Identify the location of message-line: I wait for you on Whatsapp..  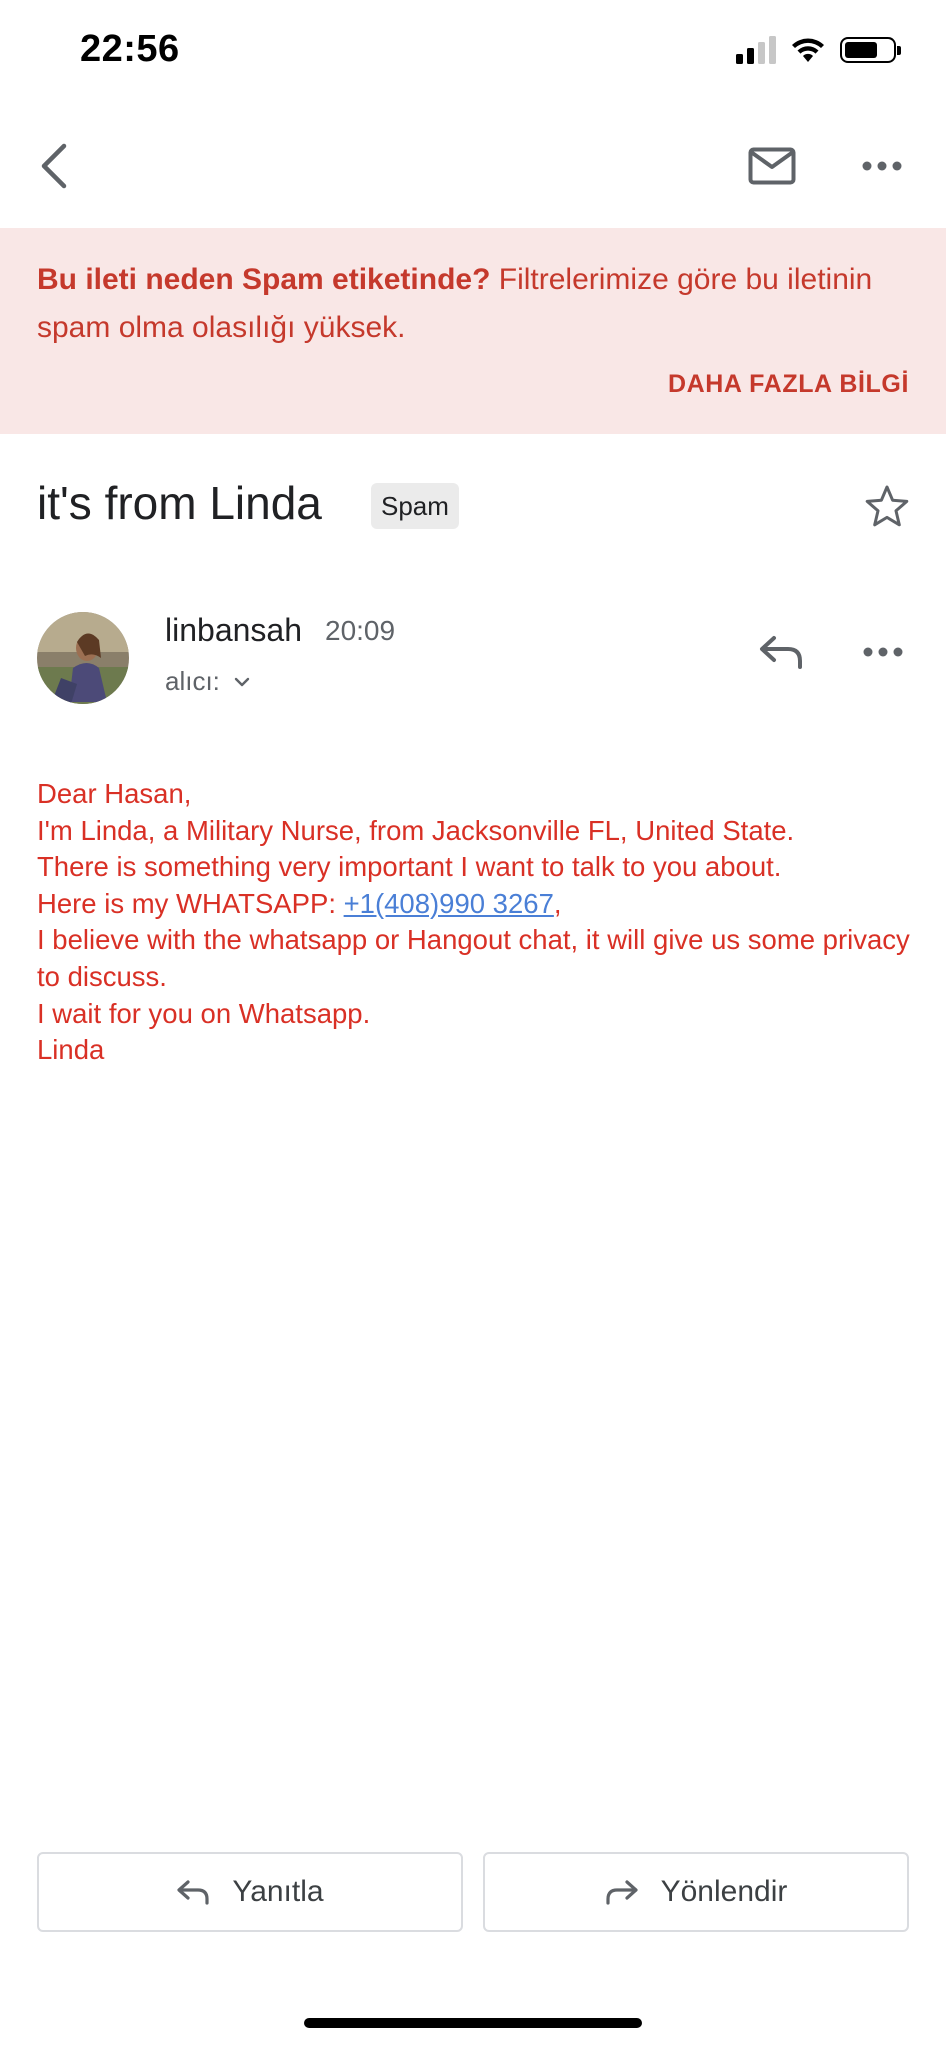
(204, 1013).